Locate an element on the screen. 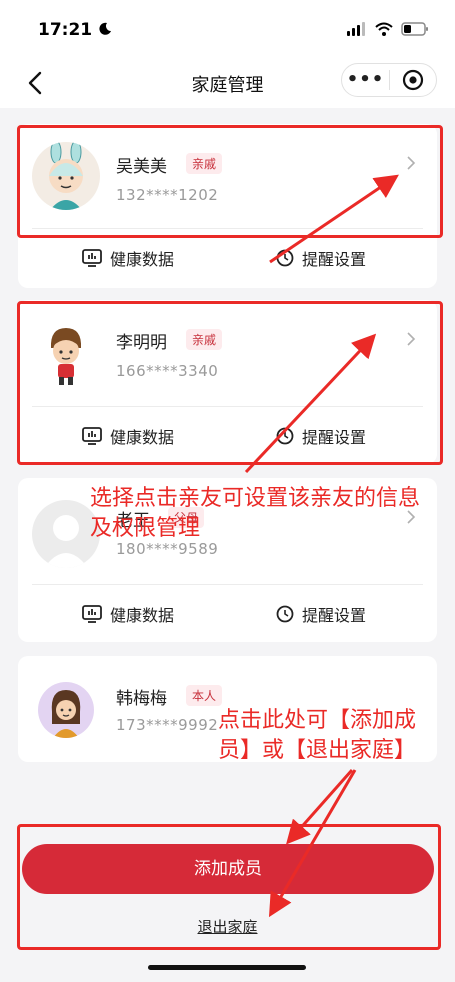 This screenshot has height=982, width=455. more-menu-icon: ••• is located at coordinates (365, 80).